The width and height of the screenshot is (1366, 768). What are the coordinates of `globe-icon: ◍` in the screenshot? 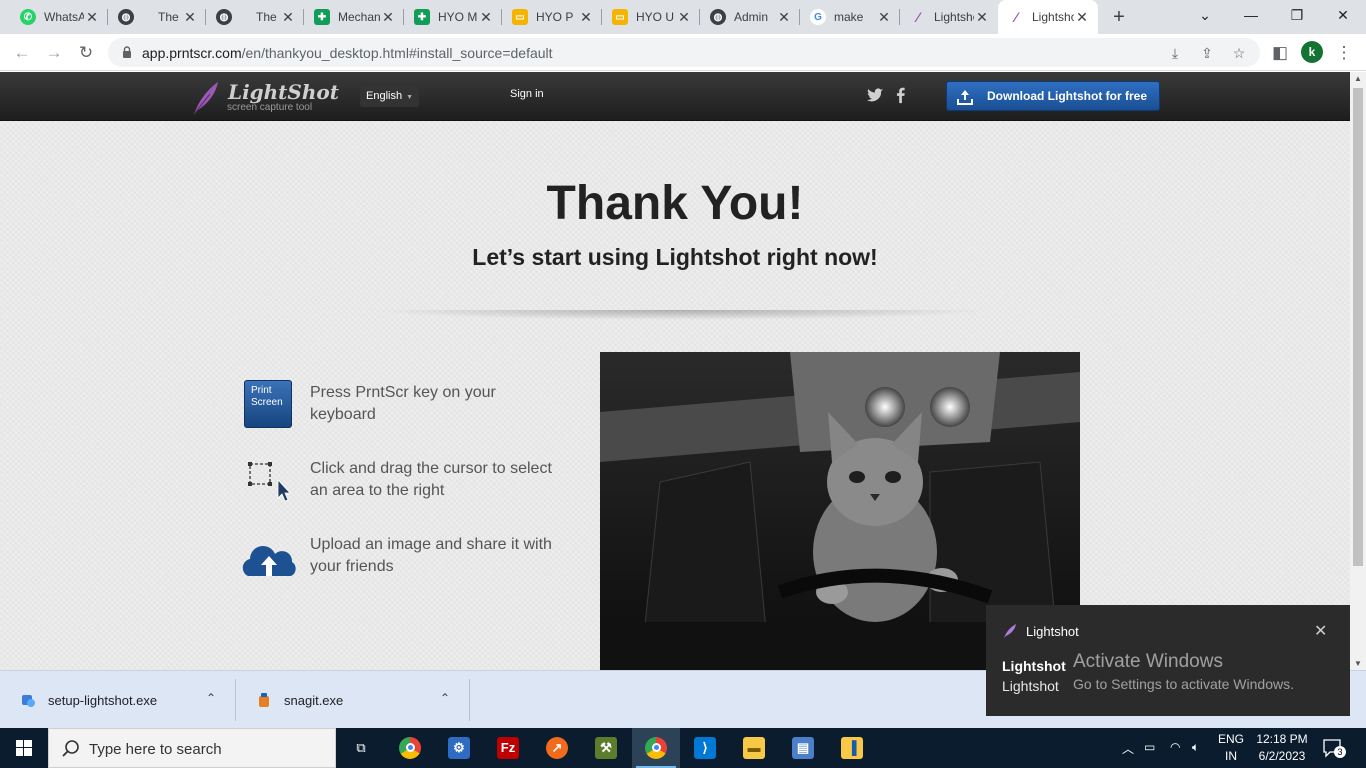 It's located at (224, 17).